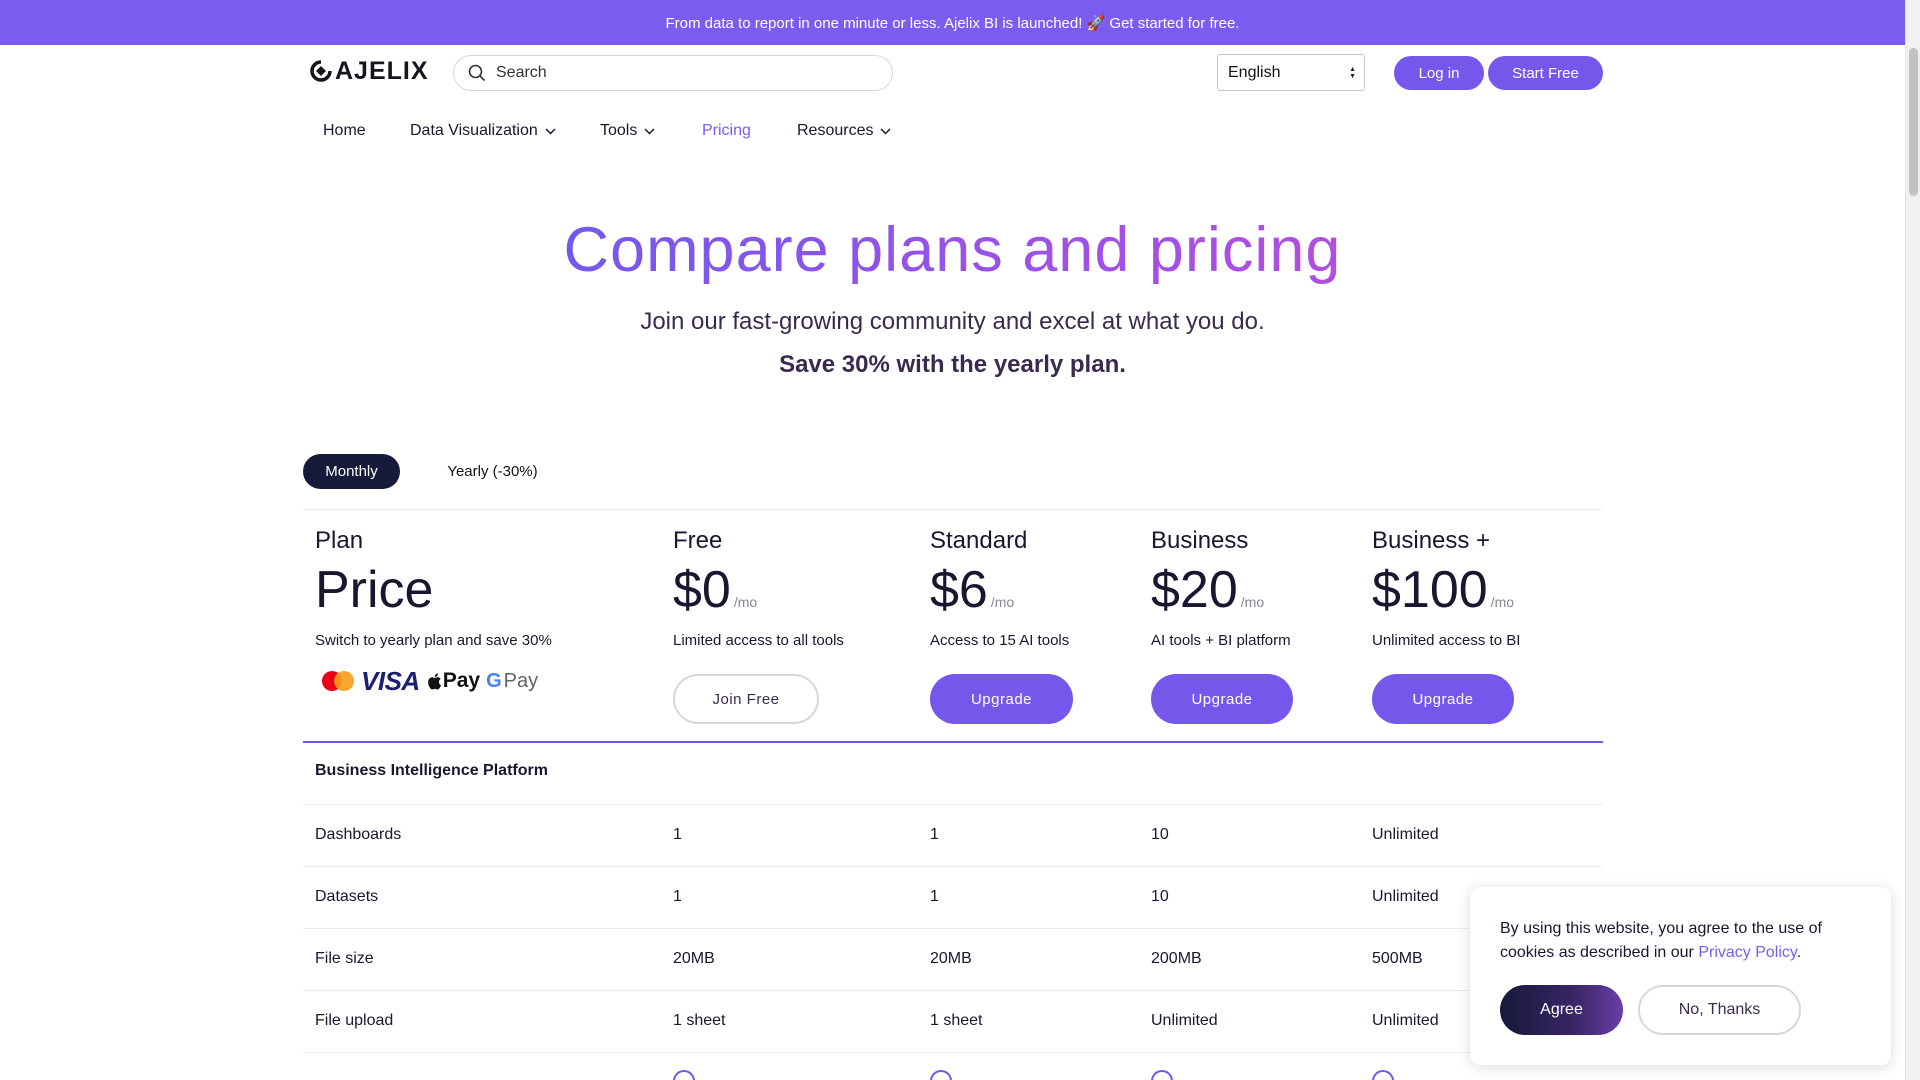 This screenshot has width=1920, height=1080. Describe the element at coordinates (1200, 540) in the screenshot. I see `plan-name: Business` at that location.